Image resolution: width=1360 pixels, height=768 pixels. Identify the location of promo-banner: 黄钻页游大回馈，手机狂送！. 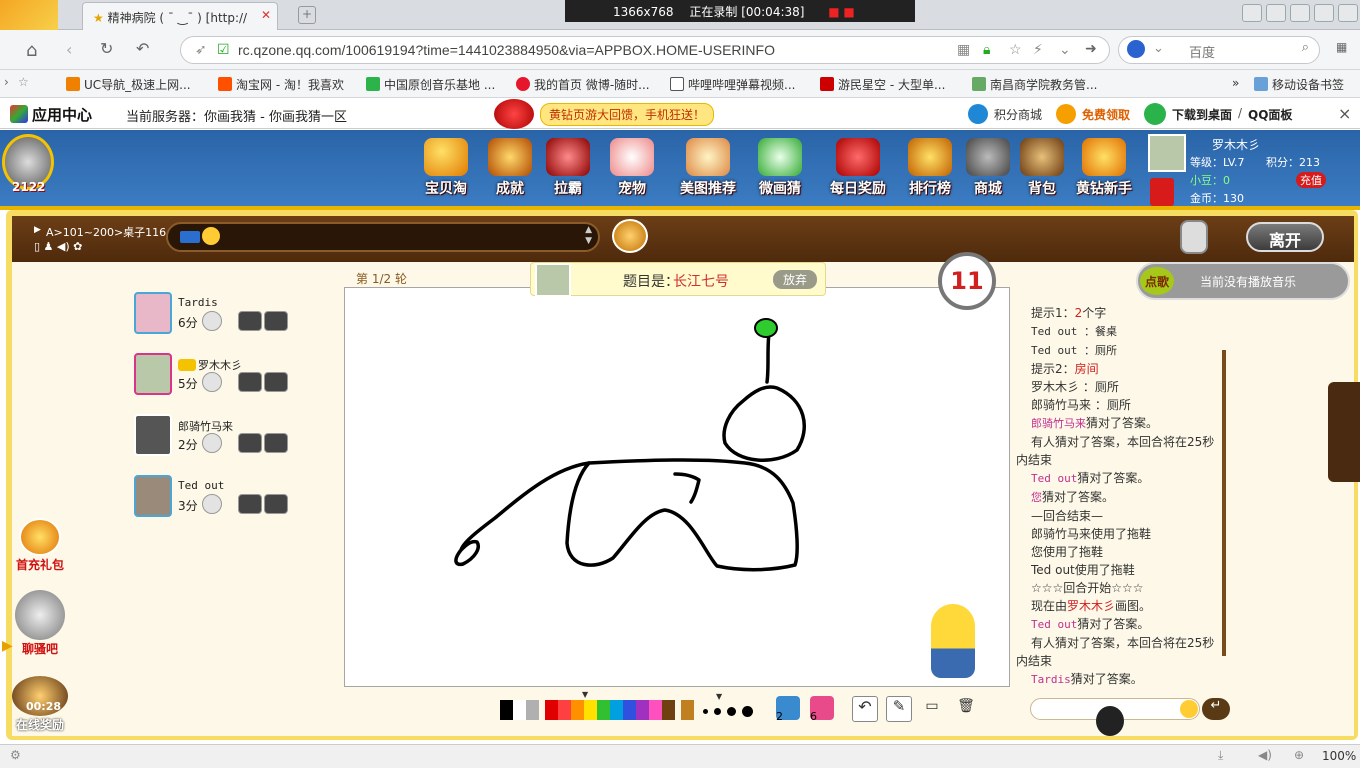
(627, 114).